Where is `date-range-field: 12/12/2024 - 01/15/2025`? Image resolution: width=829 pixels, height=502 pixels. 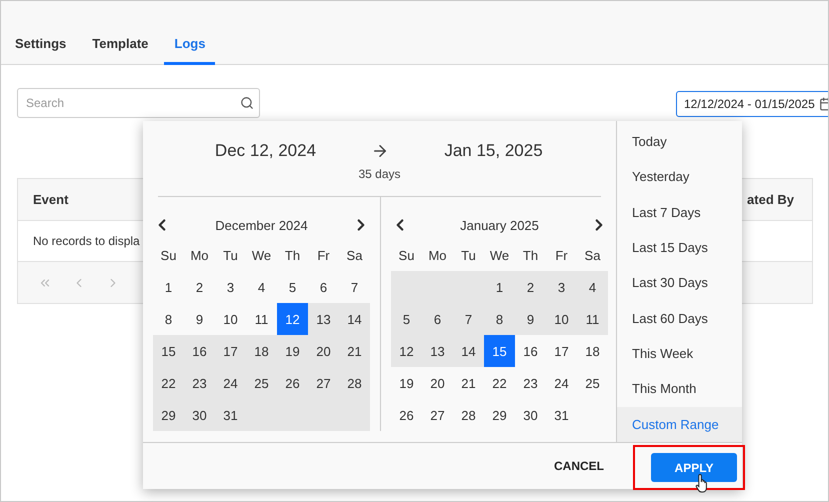
date-range-field: 12/12/2024 - 01/15/2025 is located at coordinates (752, 104).